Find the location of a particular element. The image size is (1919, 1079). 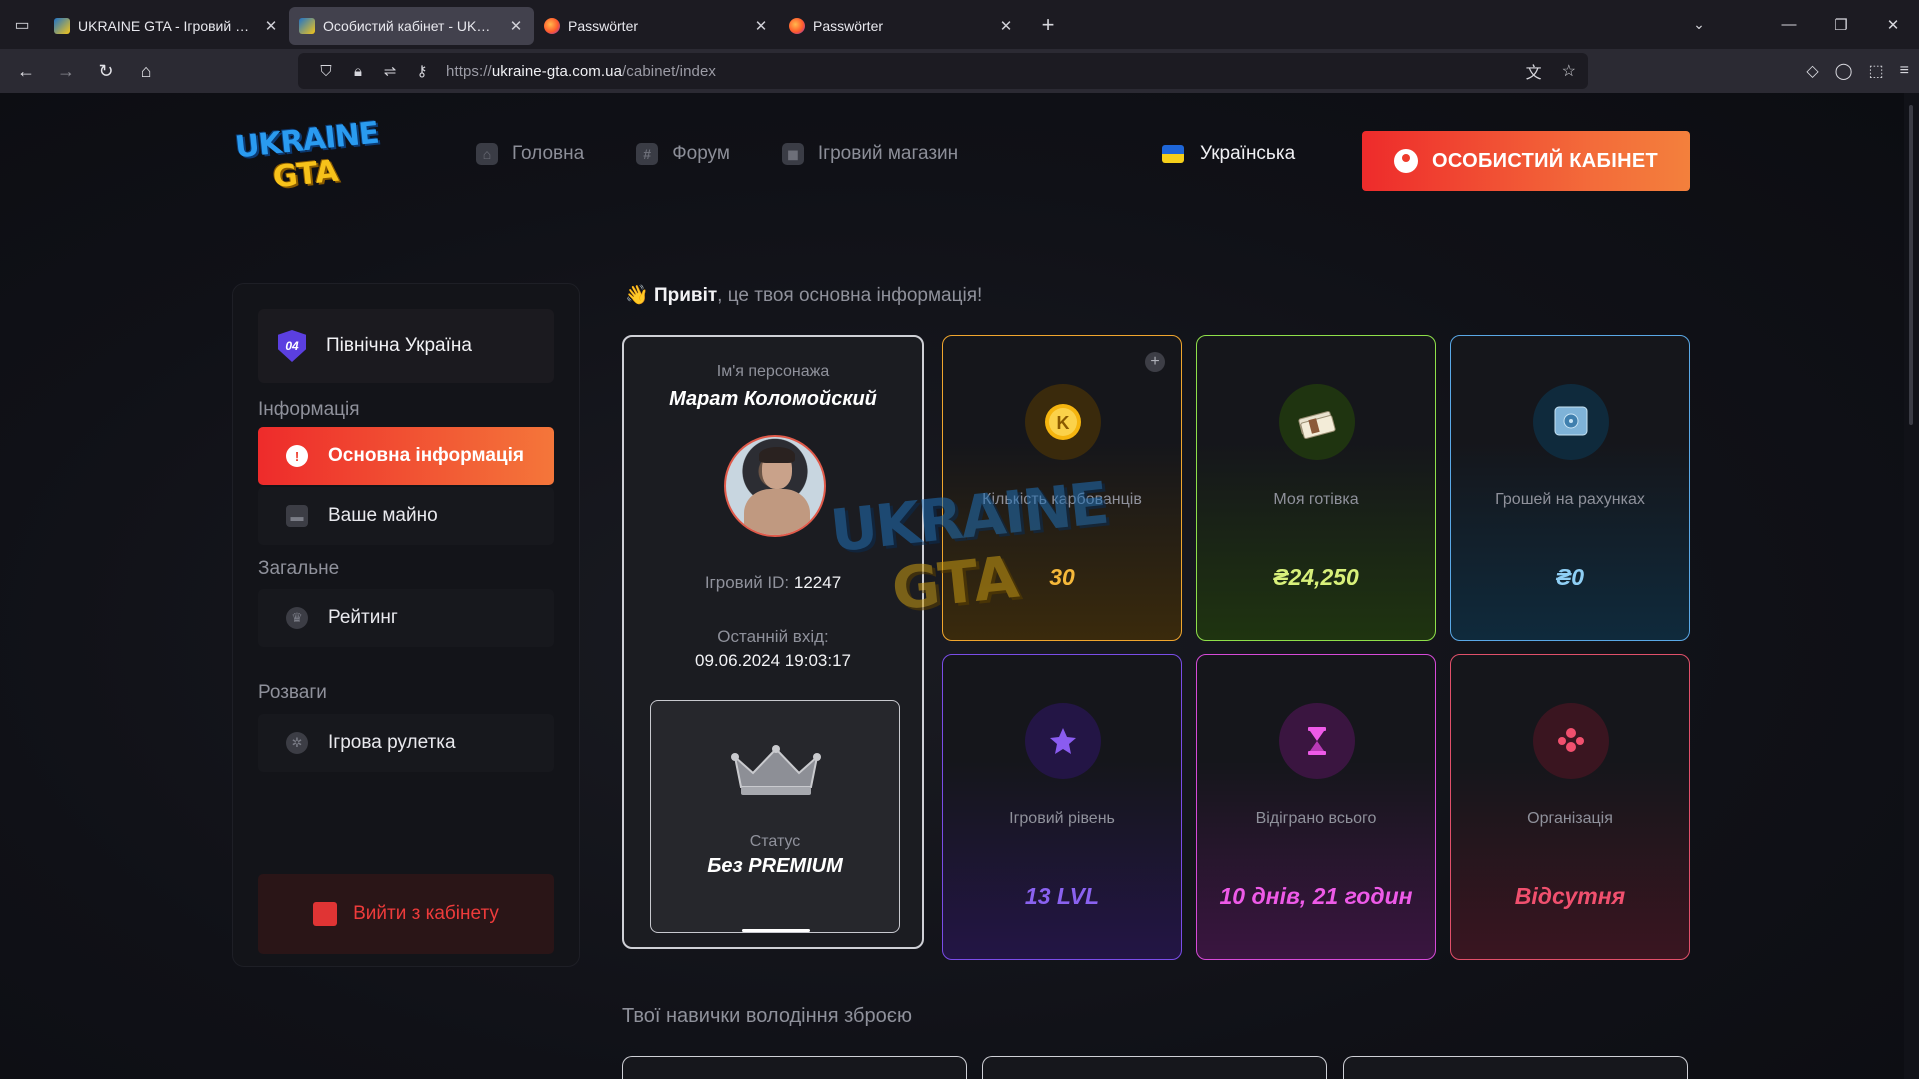

tab-title: Passwörter is located at coordinates (848, 25).